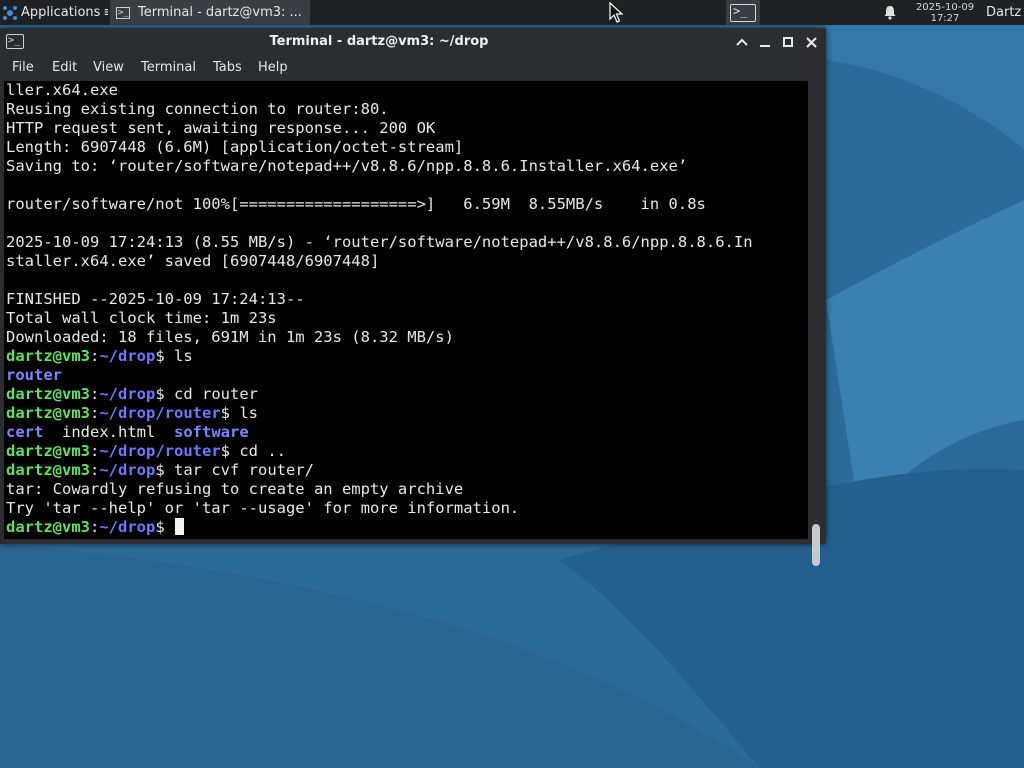  What do you see at coordinates (263, 451) in the screenshot?
I see `command-text: cd ..` at bounding box center [263, 451].